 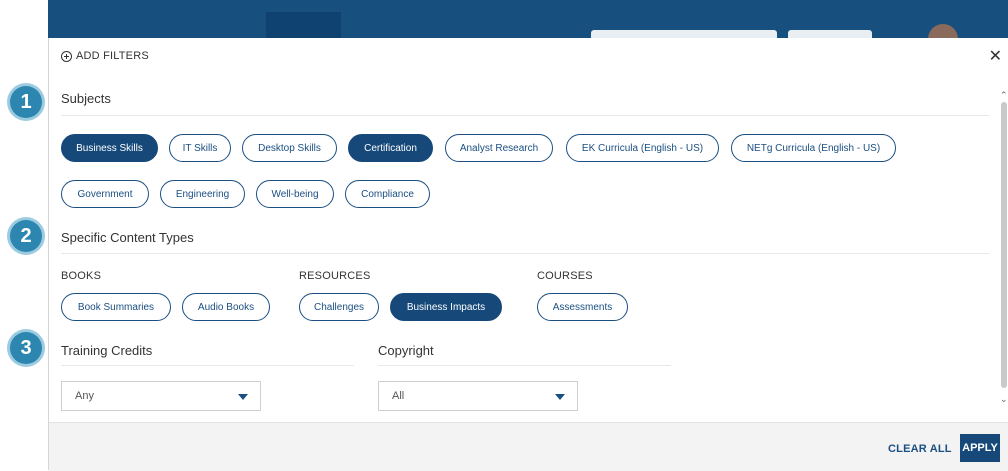 I want to click on chip-challenges: Challenges, so click(x=339, y=307).